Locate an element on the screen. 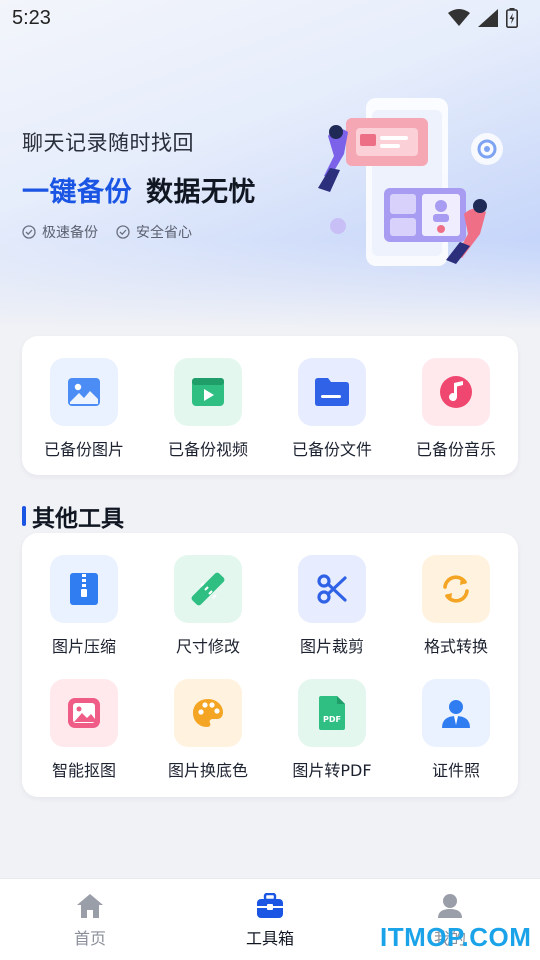 This screenshot has height=960, width=540. video-icon is located at coordinates (208, 392).